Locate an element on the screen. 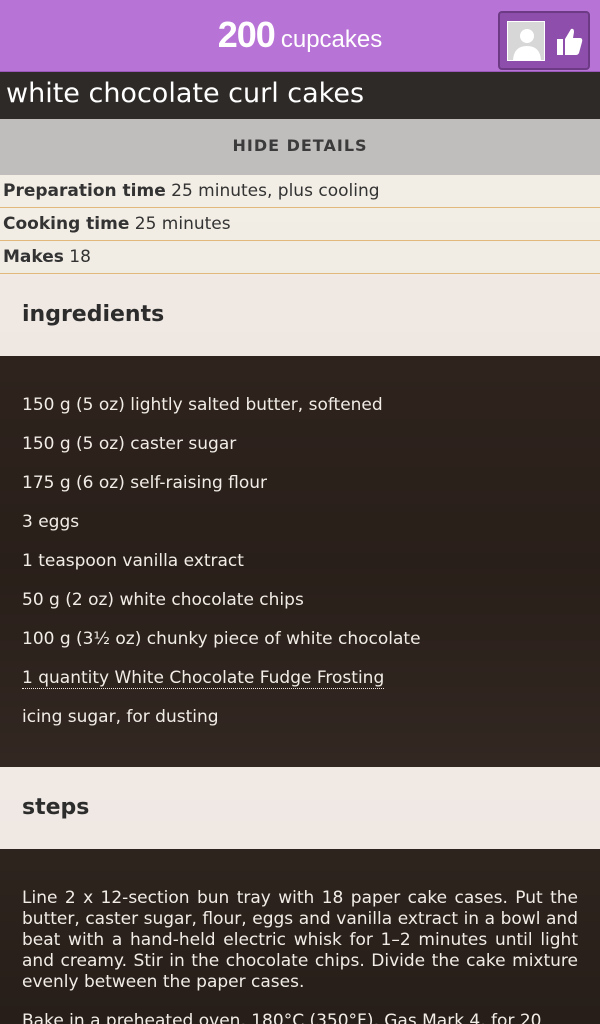 This screenshot has height=1024, width=600. cook-time-label: Cooking time is located at coordinates (66, 224).